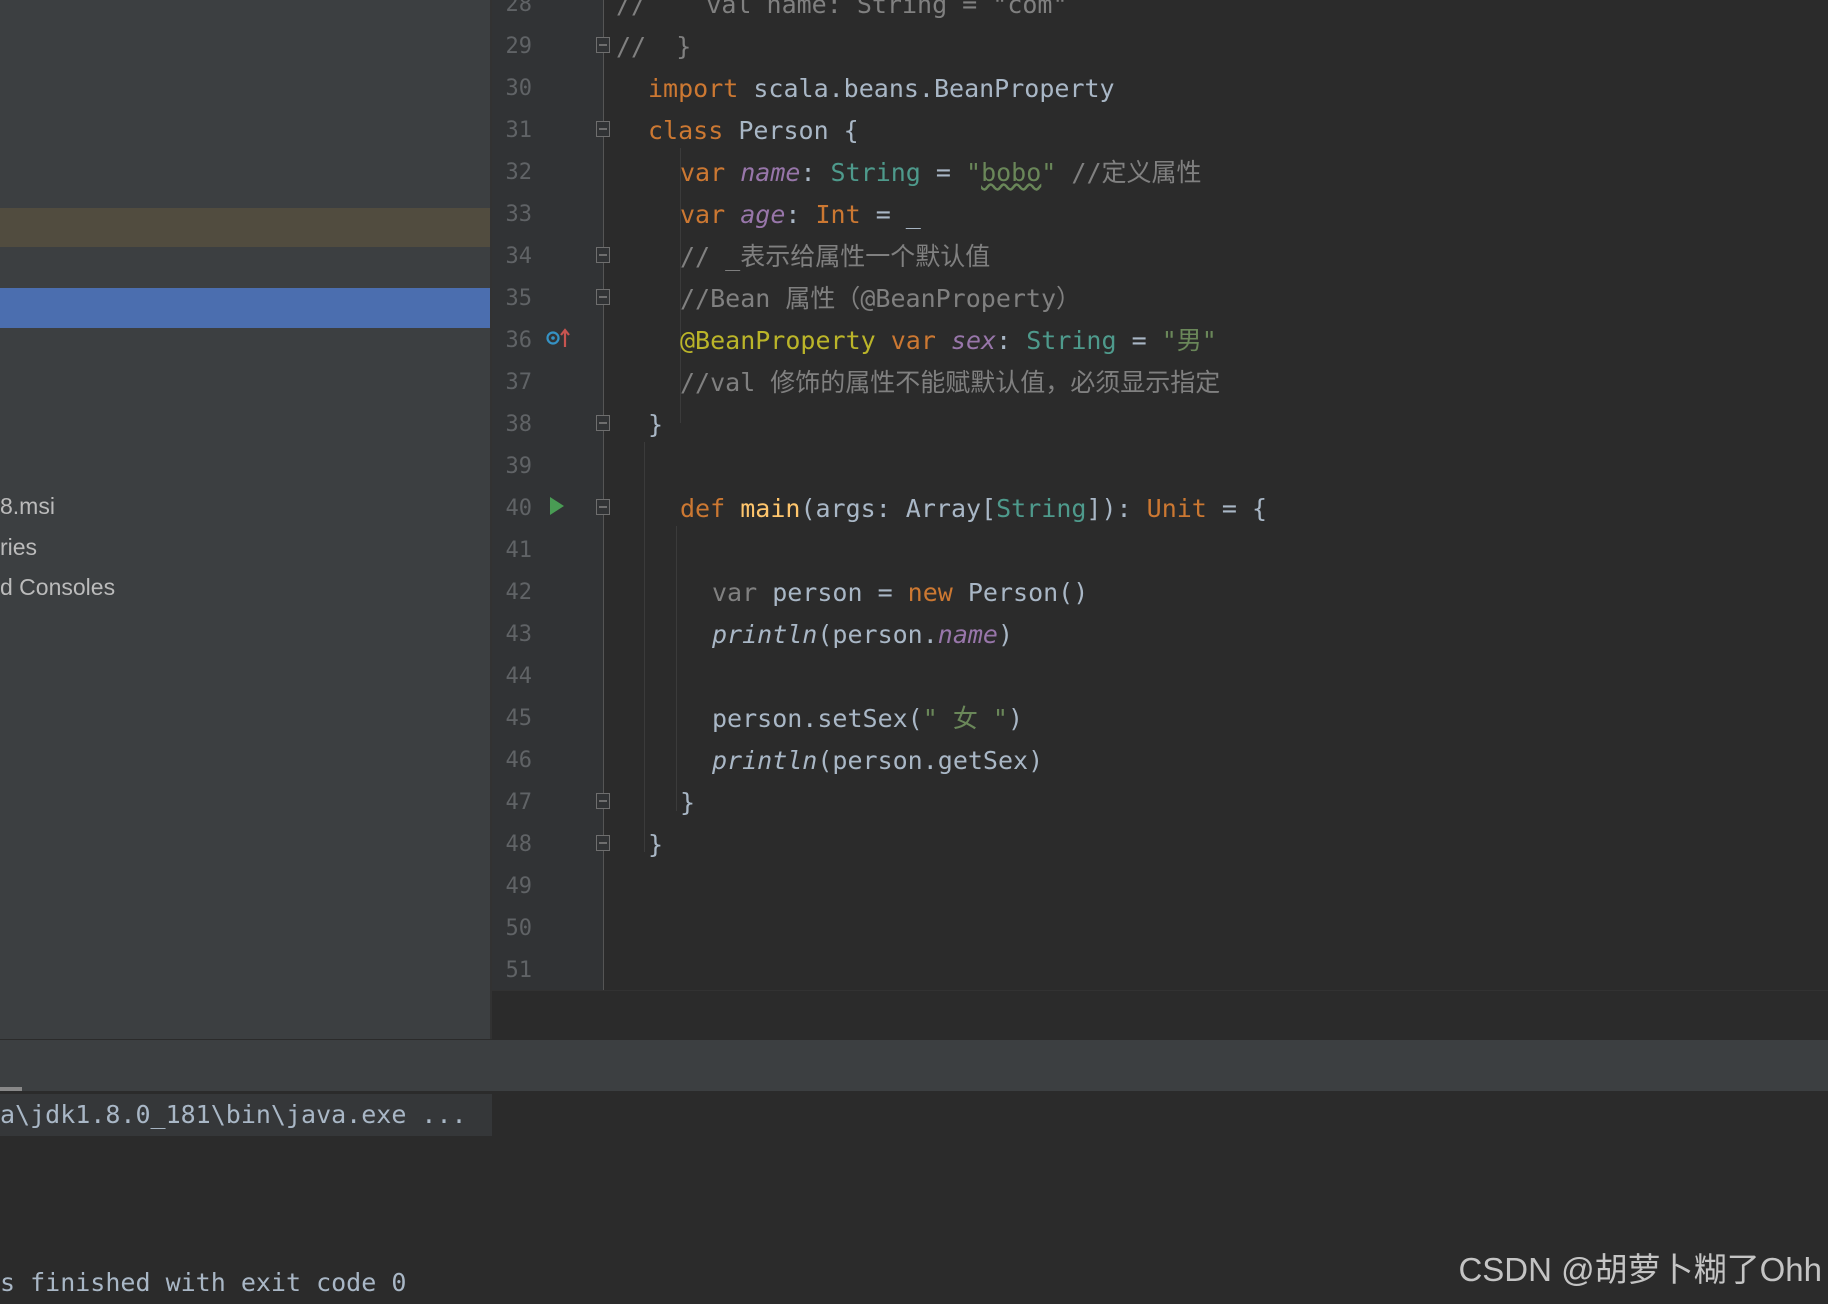 The image size is (1828, 1304). Describe the element at coordinates (519, 550) in the screenshot. I see `line-number: 41` at that location.